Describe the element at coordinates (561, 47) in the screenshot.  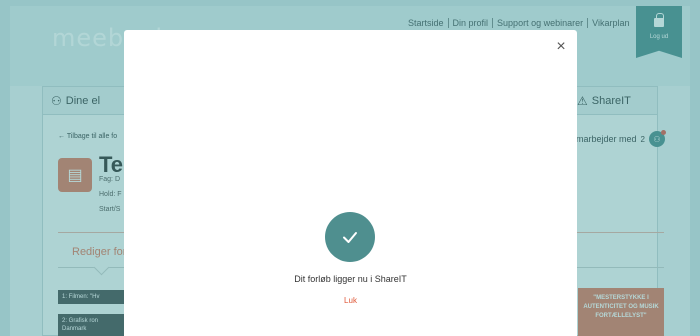
I see `close-icon: ×` at that location.